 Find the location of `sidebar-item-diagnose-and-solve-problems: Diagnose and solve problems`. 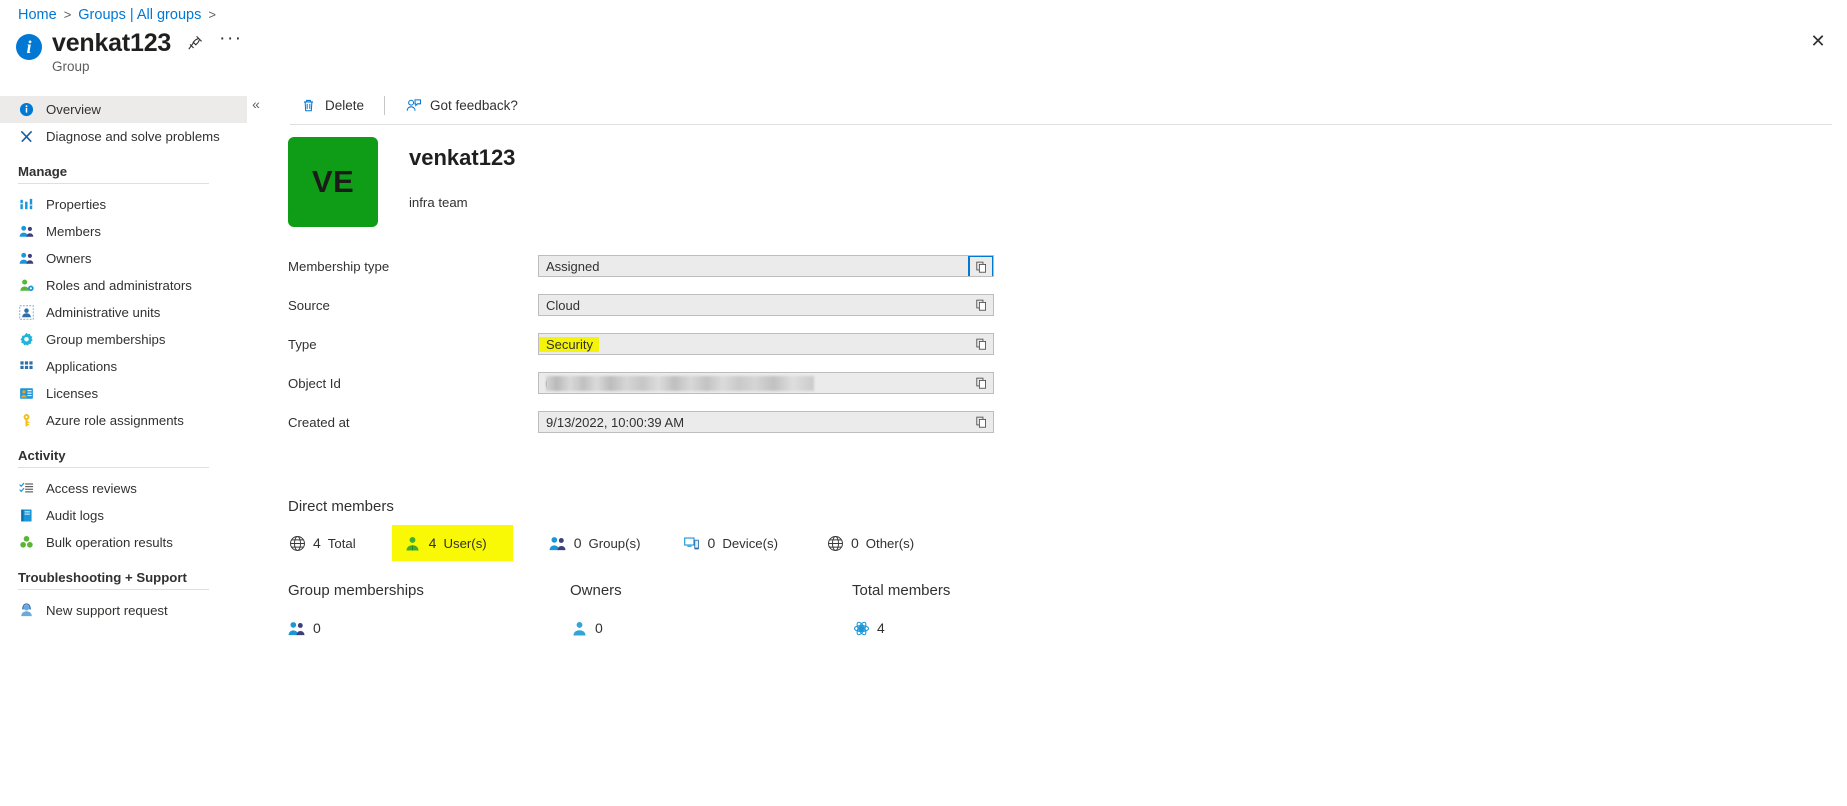

sidebar-item-diagnose-and-solve-problems: Diagnose and solve problems is located at coordinates (123, 136).